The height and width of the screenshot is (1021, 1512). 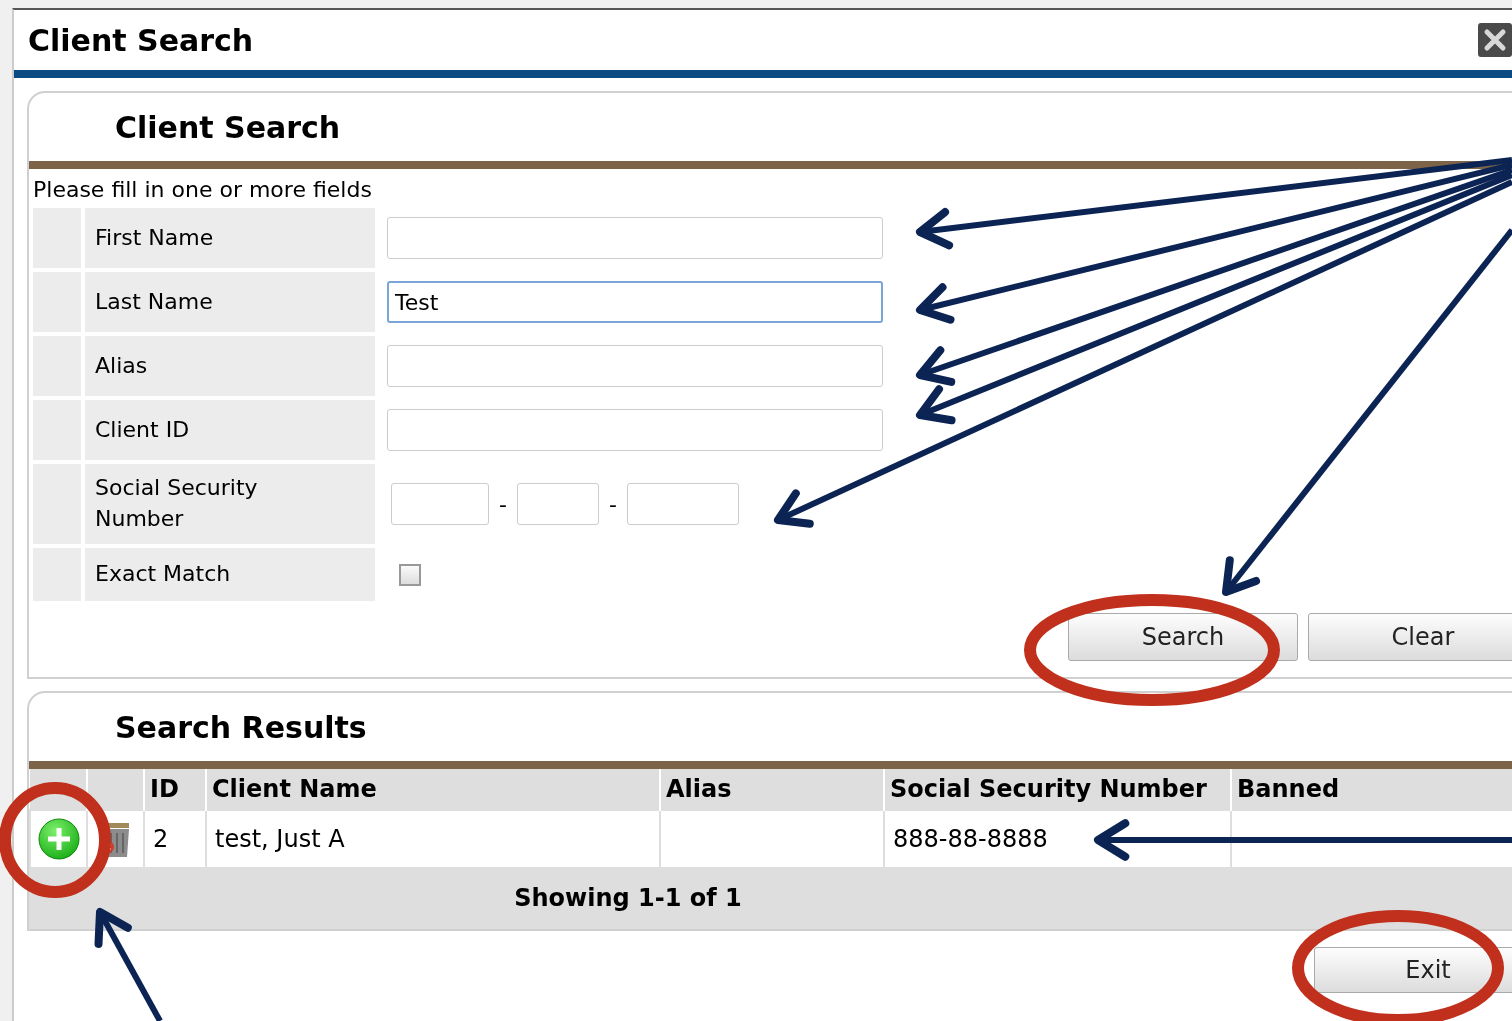 What do you see at coordinates (771, 898) in the screenshot?
I see `results-footer: Showing 1-1 of 1` at bounding box center [771, 898].